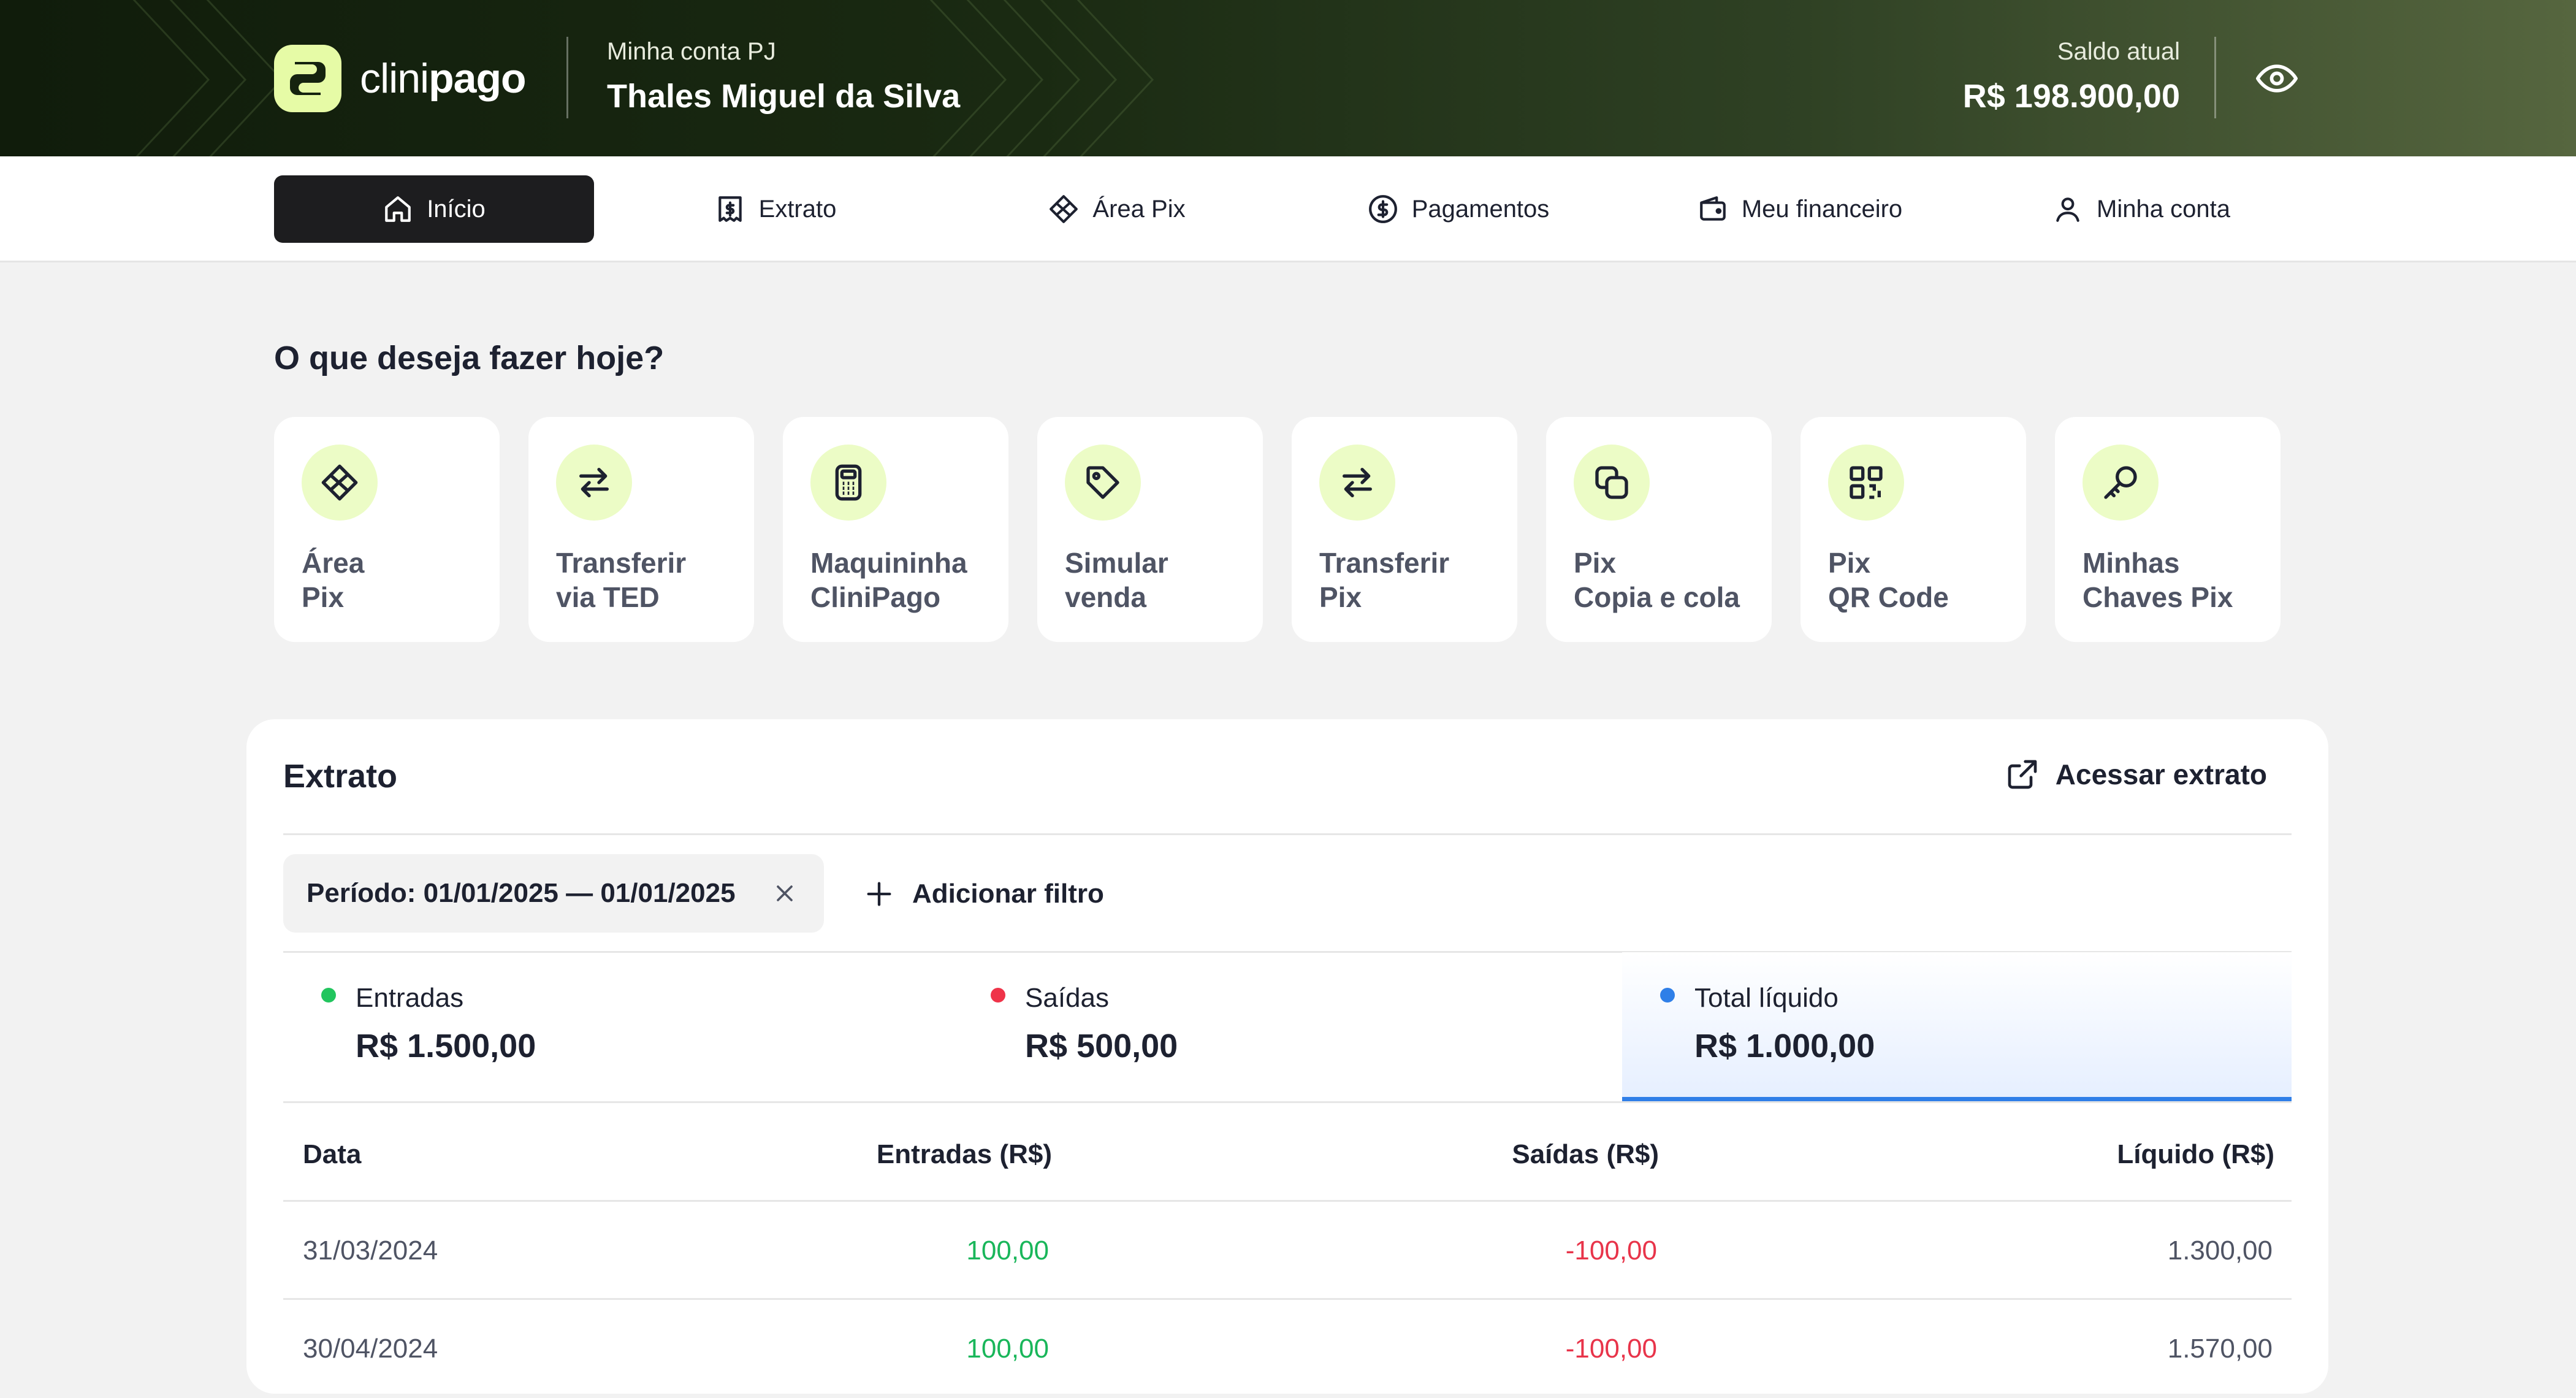 The width and height of the screenshot is (2576, 1398). I want to click on action-label: Pix Copia e cola, so click(1657, 580).